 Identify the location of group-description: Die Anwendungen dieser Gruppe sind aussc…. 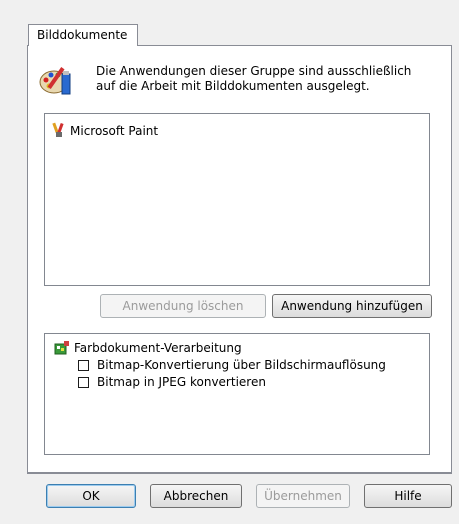
(266, 79).